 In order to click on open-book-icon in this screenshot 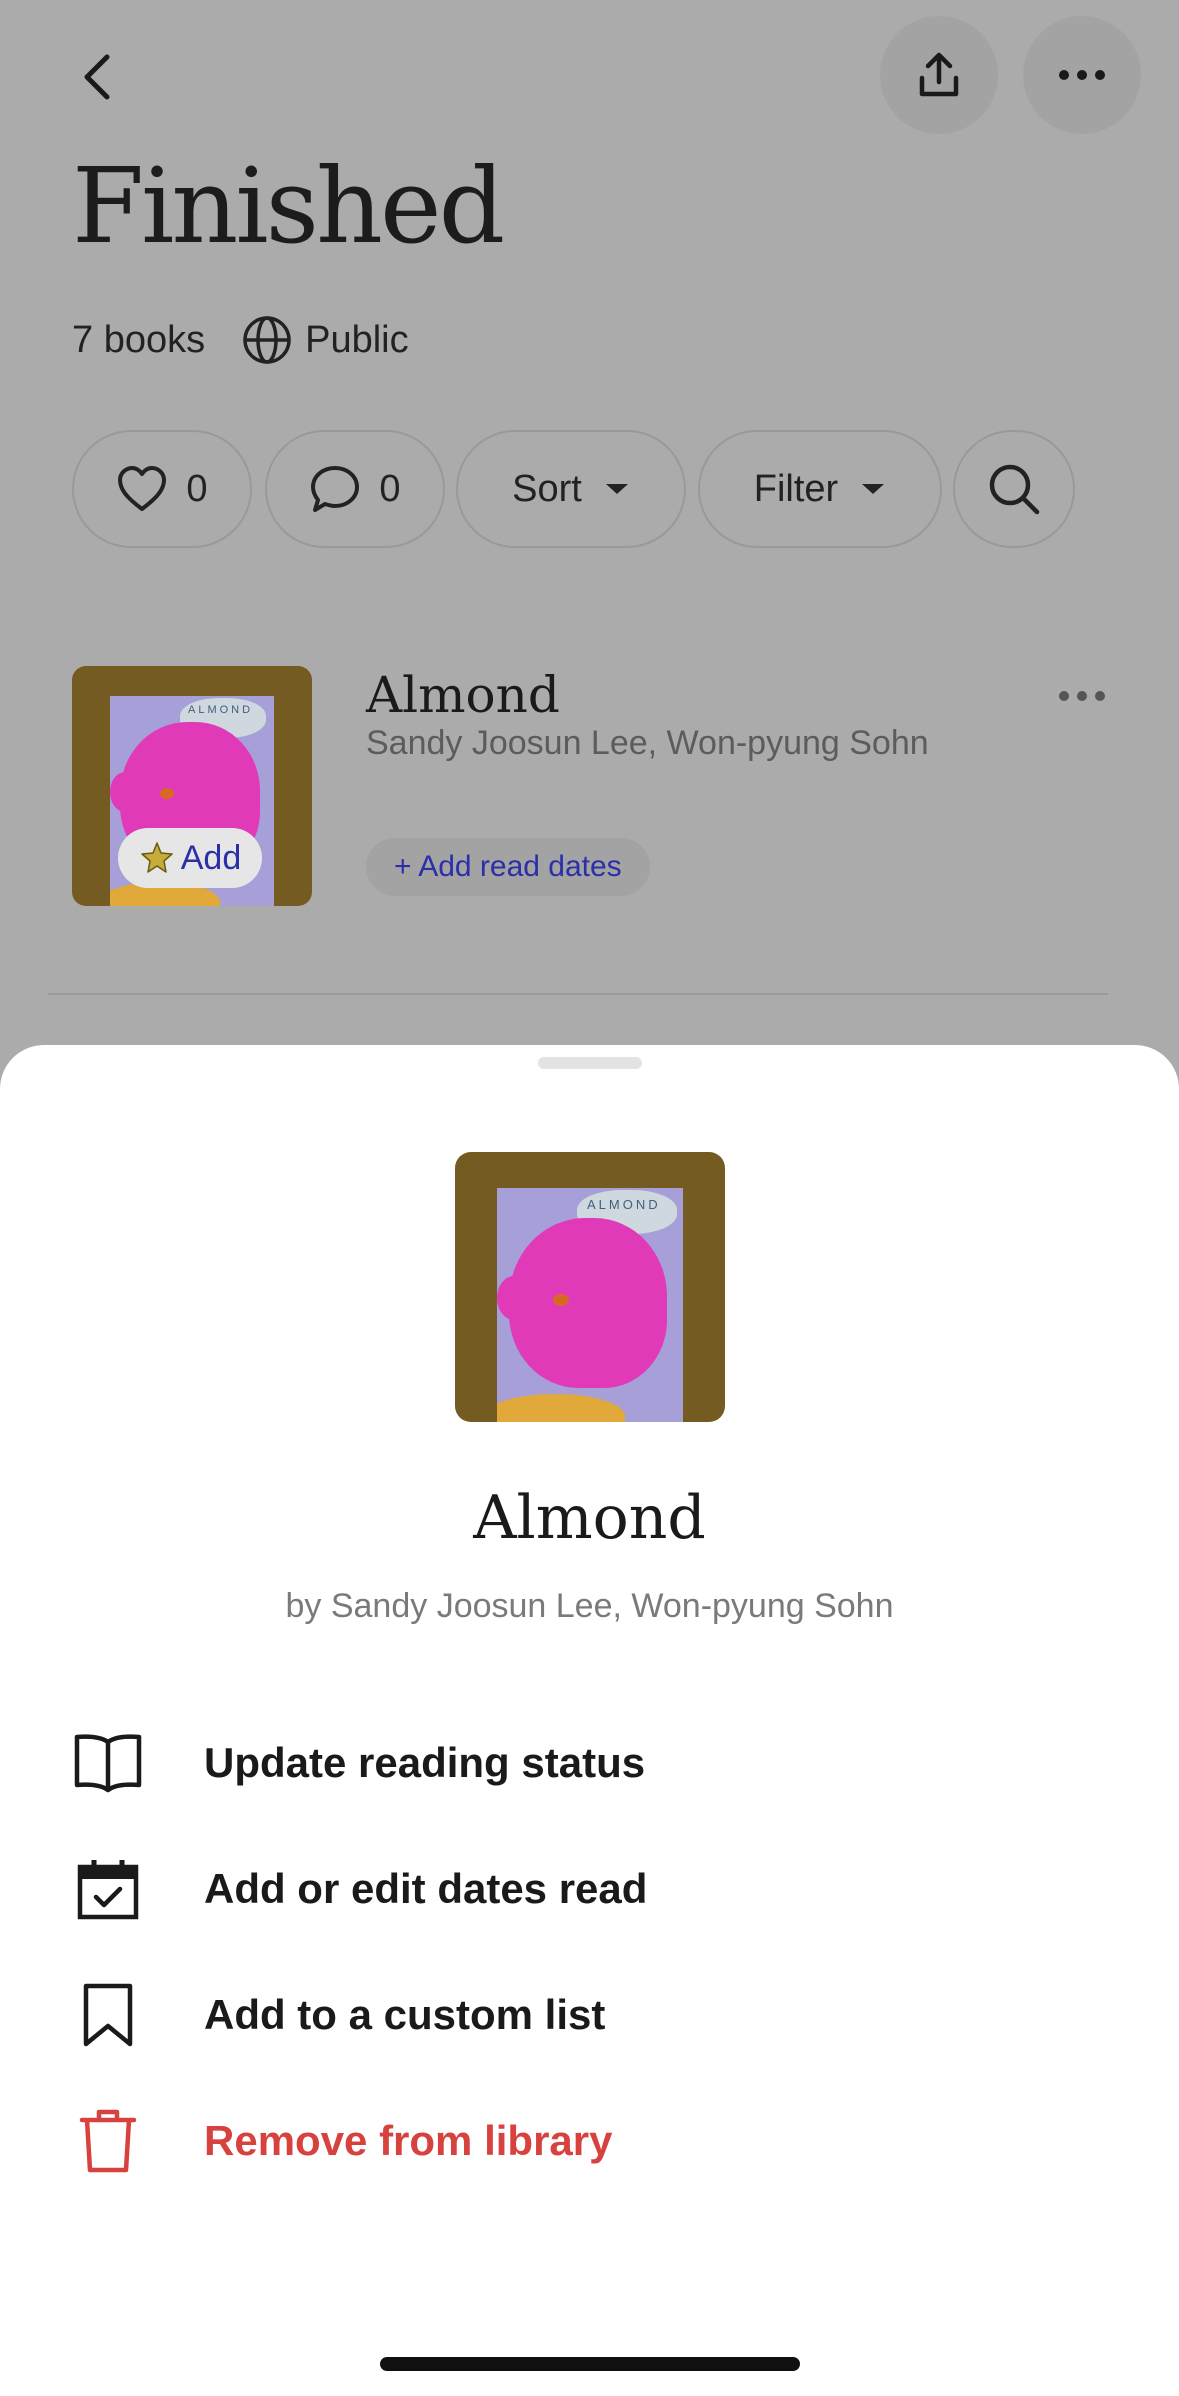, I will do `click(108, 1763)`.